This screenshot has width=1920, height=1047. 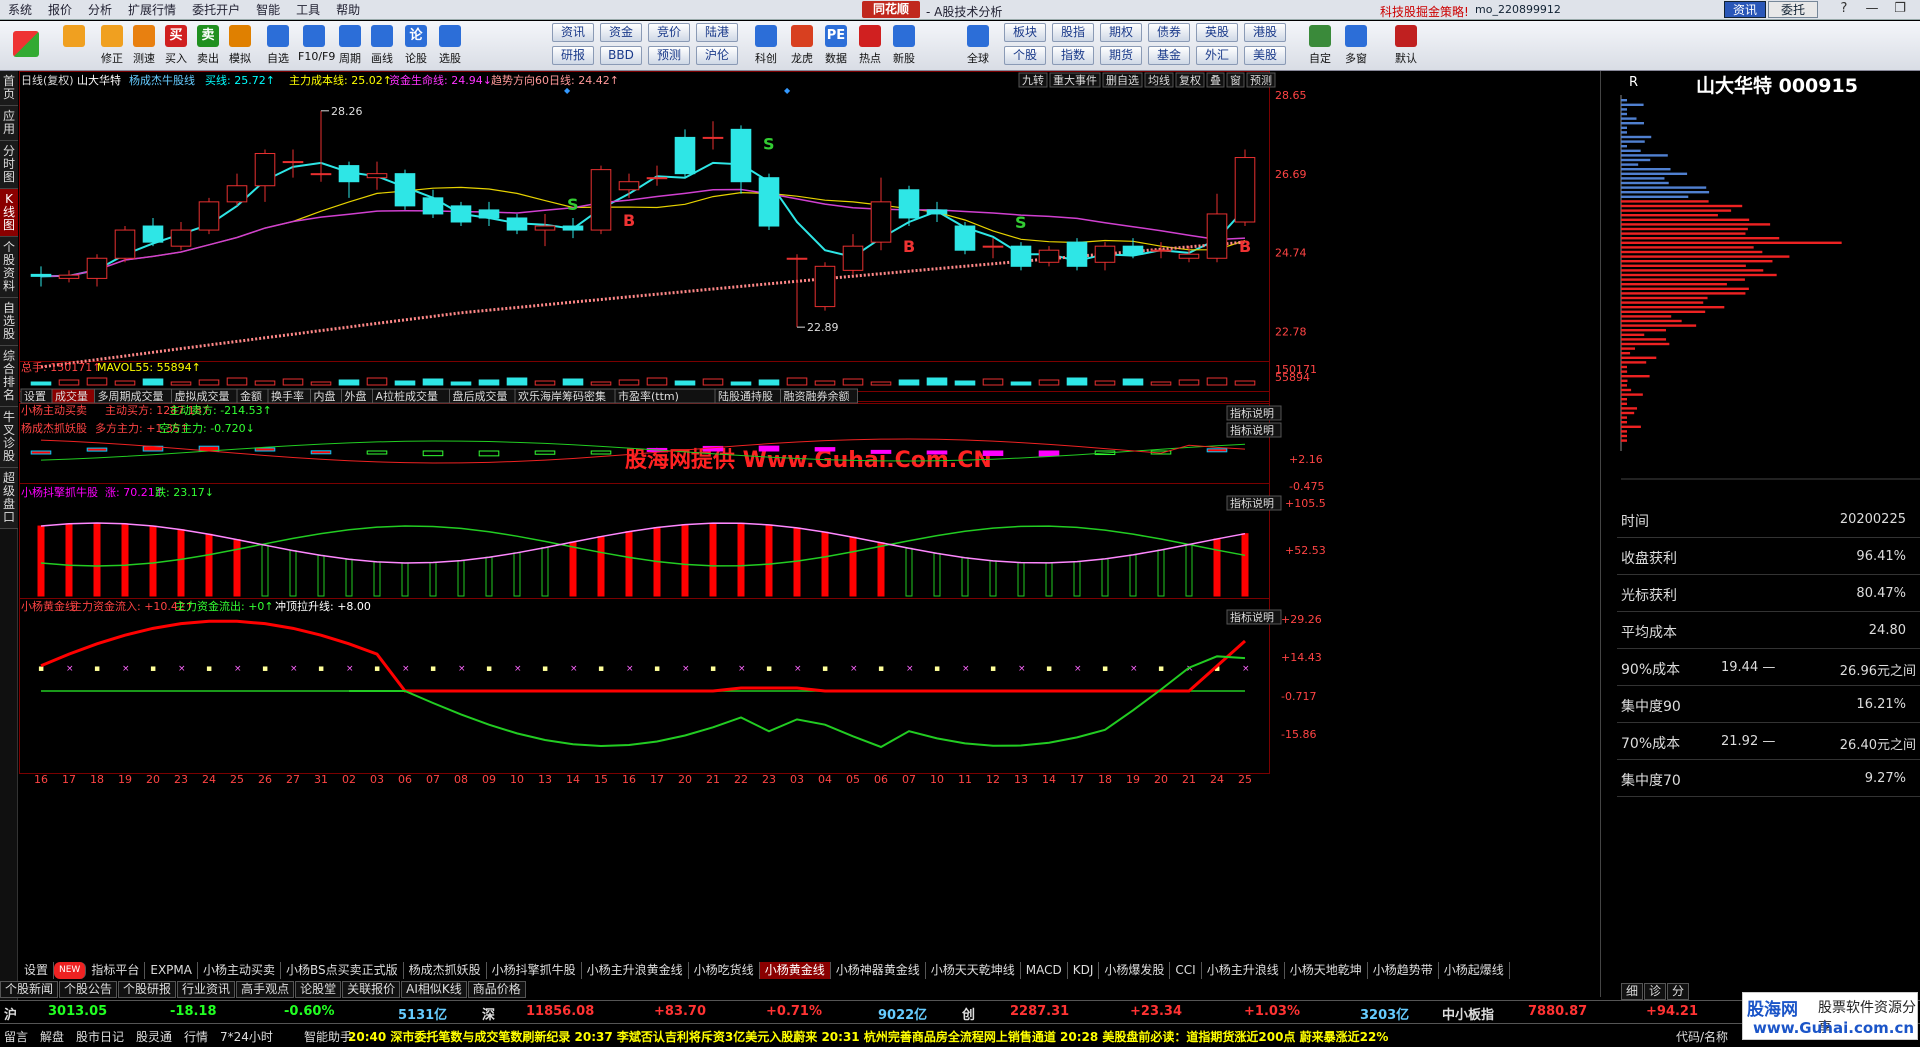 I want to click on quick-btn-10: 期权, so click(x=1121, y=32).